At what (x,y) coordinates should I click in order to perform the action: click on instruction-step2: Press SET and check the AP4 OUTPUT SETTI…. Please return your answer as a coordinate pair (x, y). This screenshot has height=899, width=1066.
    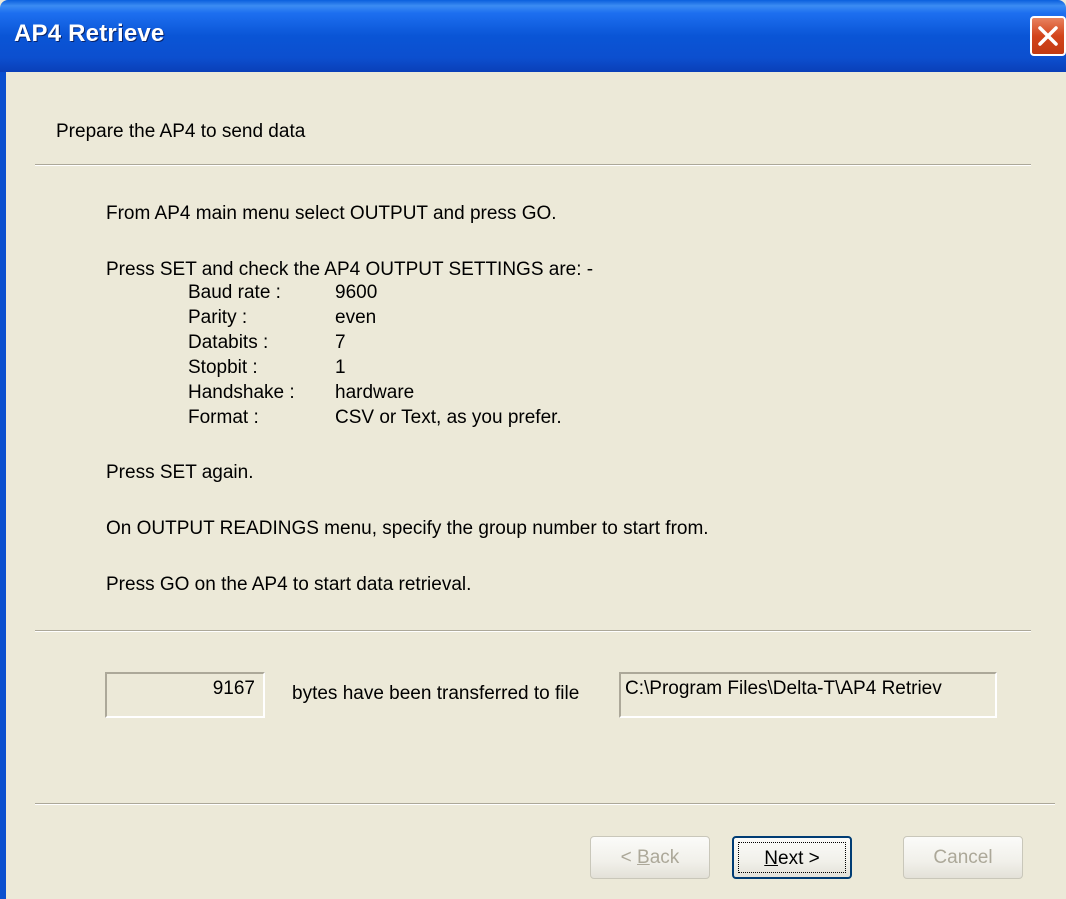
    Looking at the image, I should click on (350, 269).